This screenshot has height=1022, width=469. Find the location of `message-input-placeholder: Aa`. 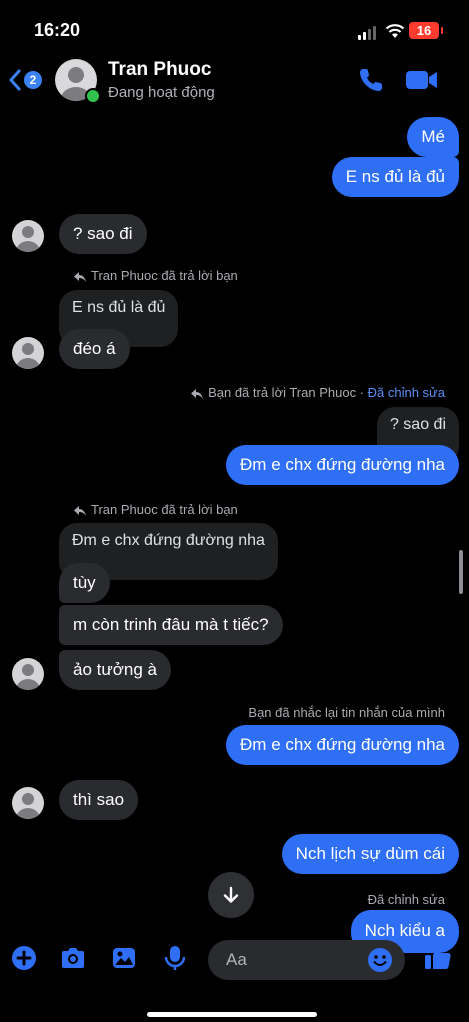

message-input-placeholder: Aa is located at coordinates (236, 959).